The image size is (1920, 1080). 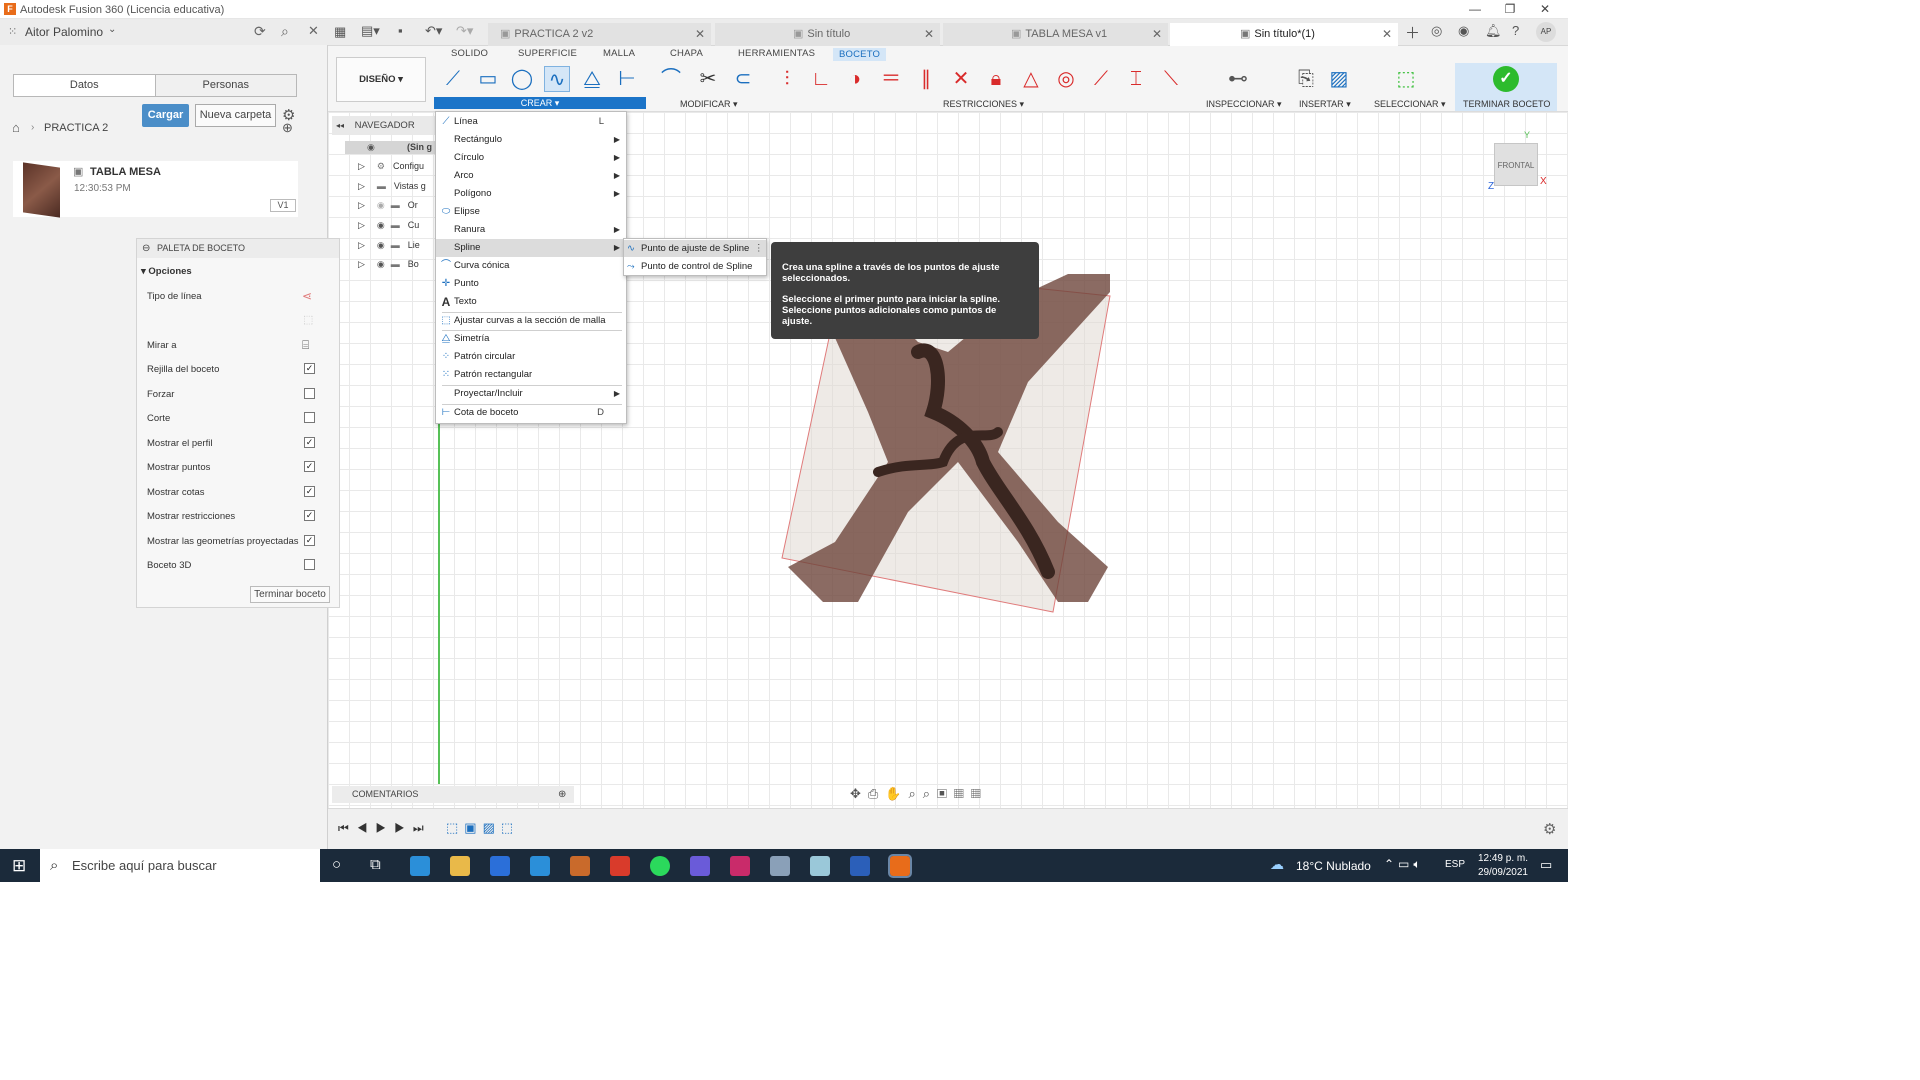 What do you see at coordinates (391, 166) in the screenshot?
I see `navigator-row-config: ▷ ⚙ Configu` at bounding box center [391, 166].